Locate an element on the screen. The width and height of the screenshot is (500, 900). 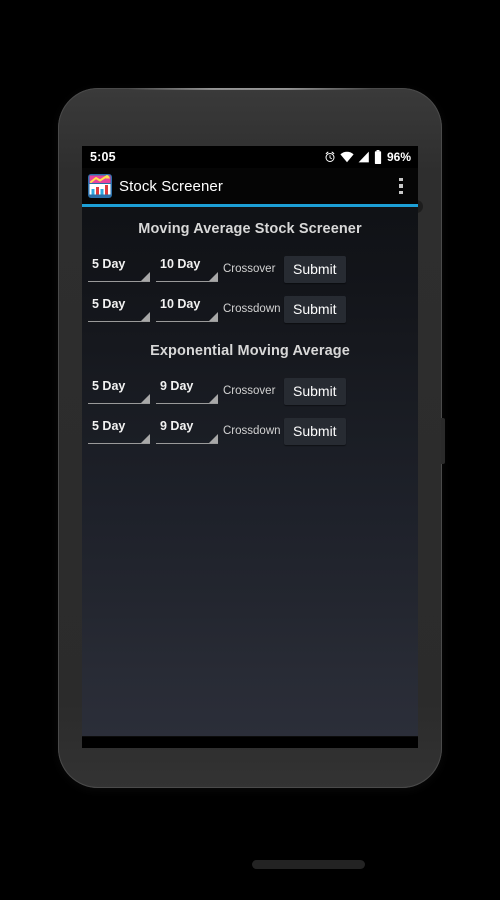
spinner-ema-crossover-short: 5 Day is located at coordinates (119, 391).